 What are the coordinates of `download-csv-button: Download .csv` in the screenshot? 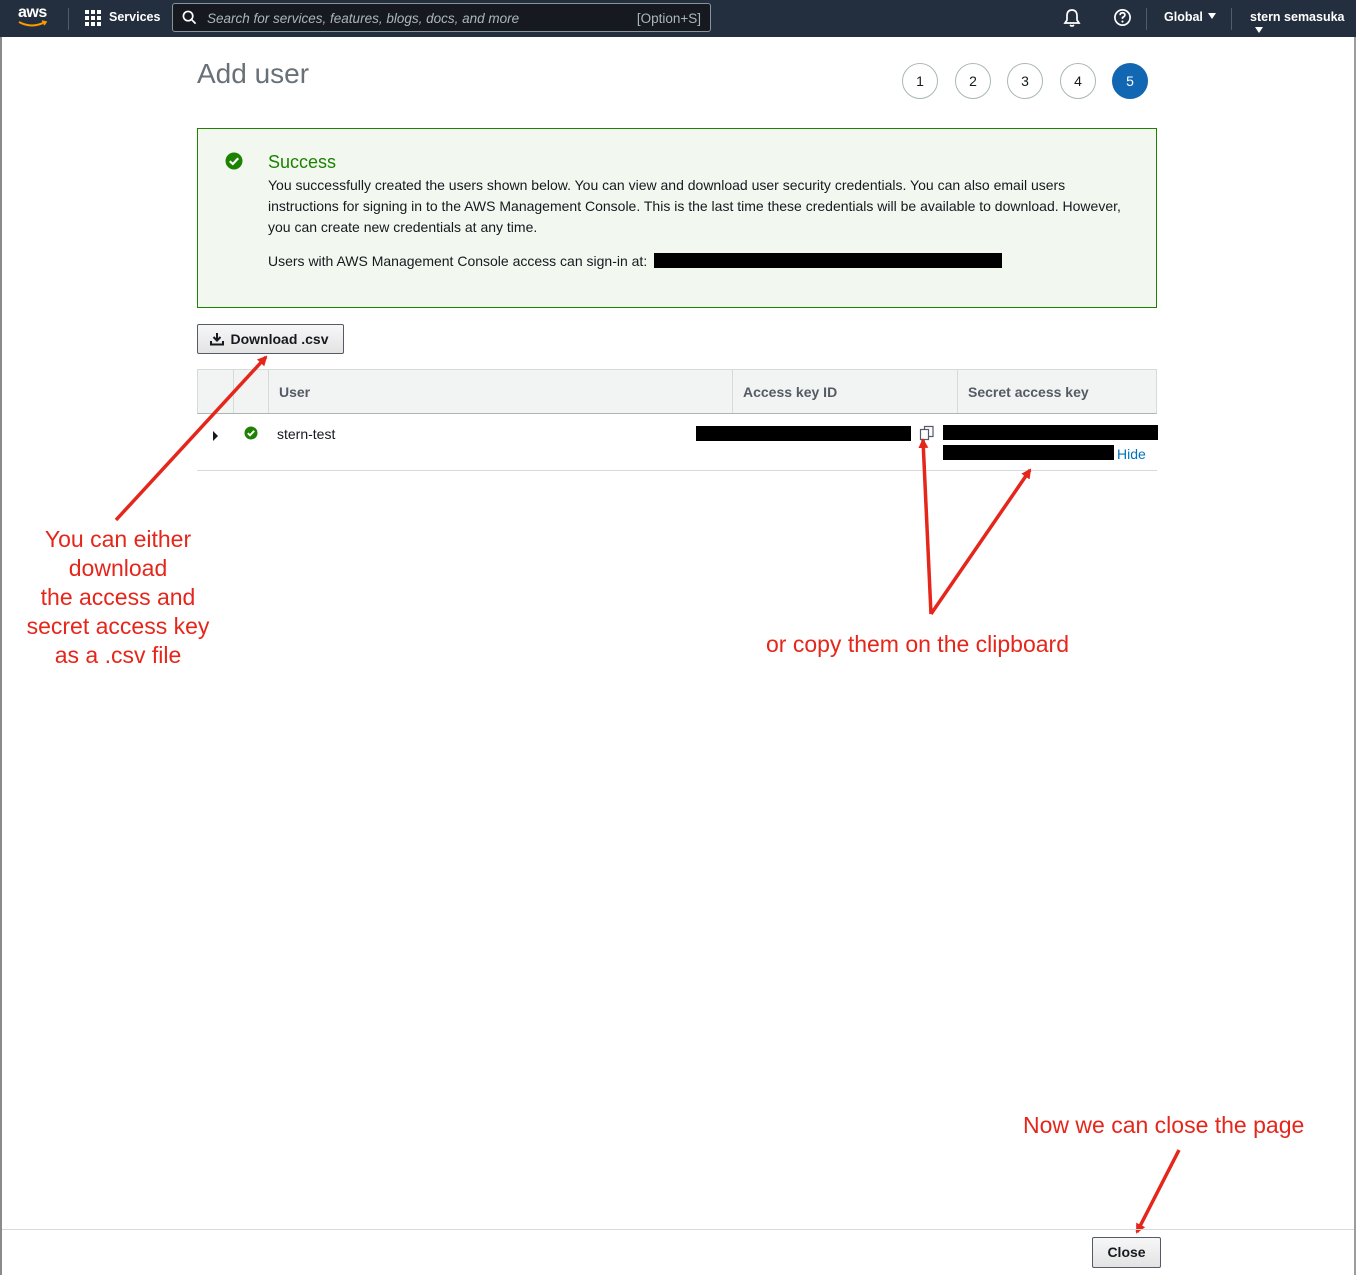 It's located at (270, 339).